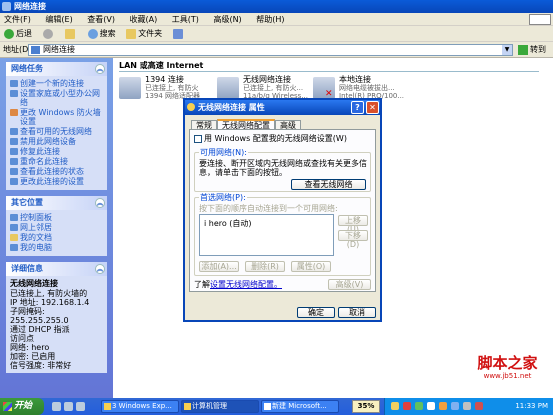  What do you see at coordinates (228, 223) in the screenshot?
I see `list-item: ⅰ hero (自动)` at bounding box center [228, 223].